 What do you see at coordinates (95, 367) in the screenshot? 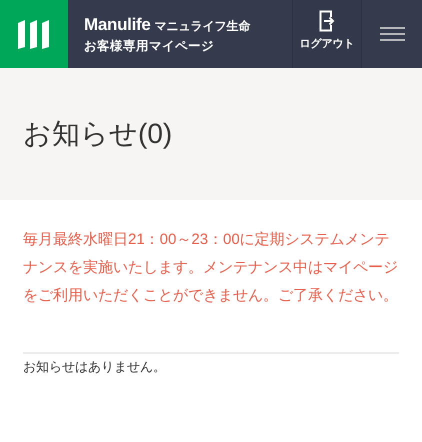
I see `empty-message: お知らせはありません。` at bounding box center [95, 367].